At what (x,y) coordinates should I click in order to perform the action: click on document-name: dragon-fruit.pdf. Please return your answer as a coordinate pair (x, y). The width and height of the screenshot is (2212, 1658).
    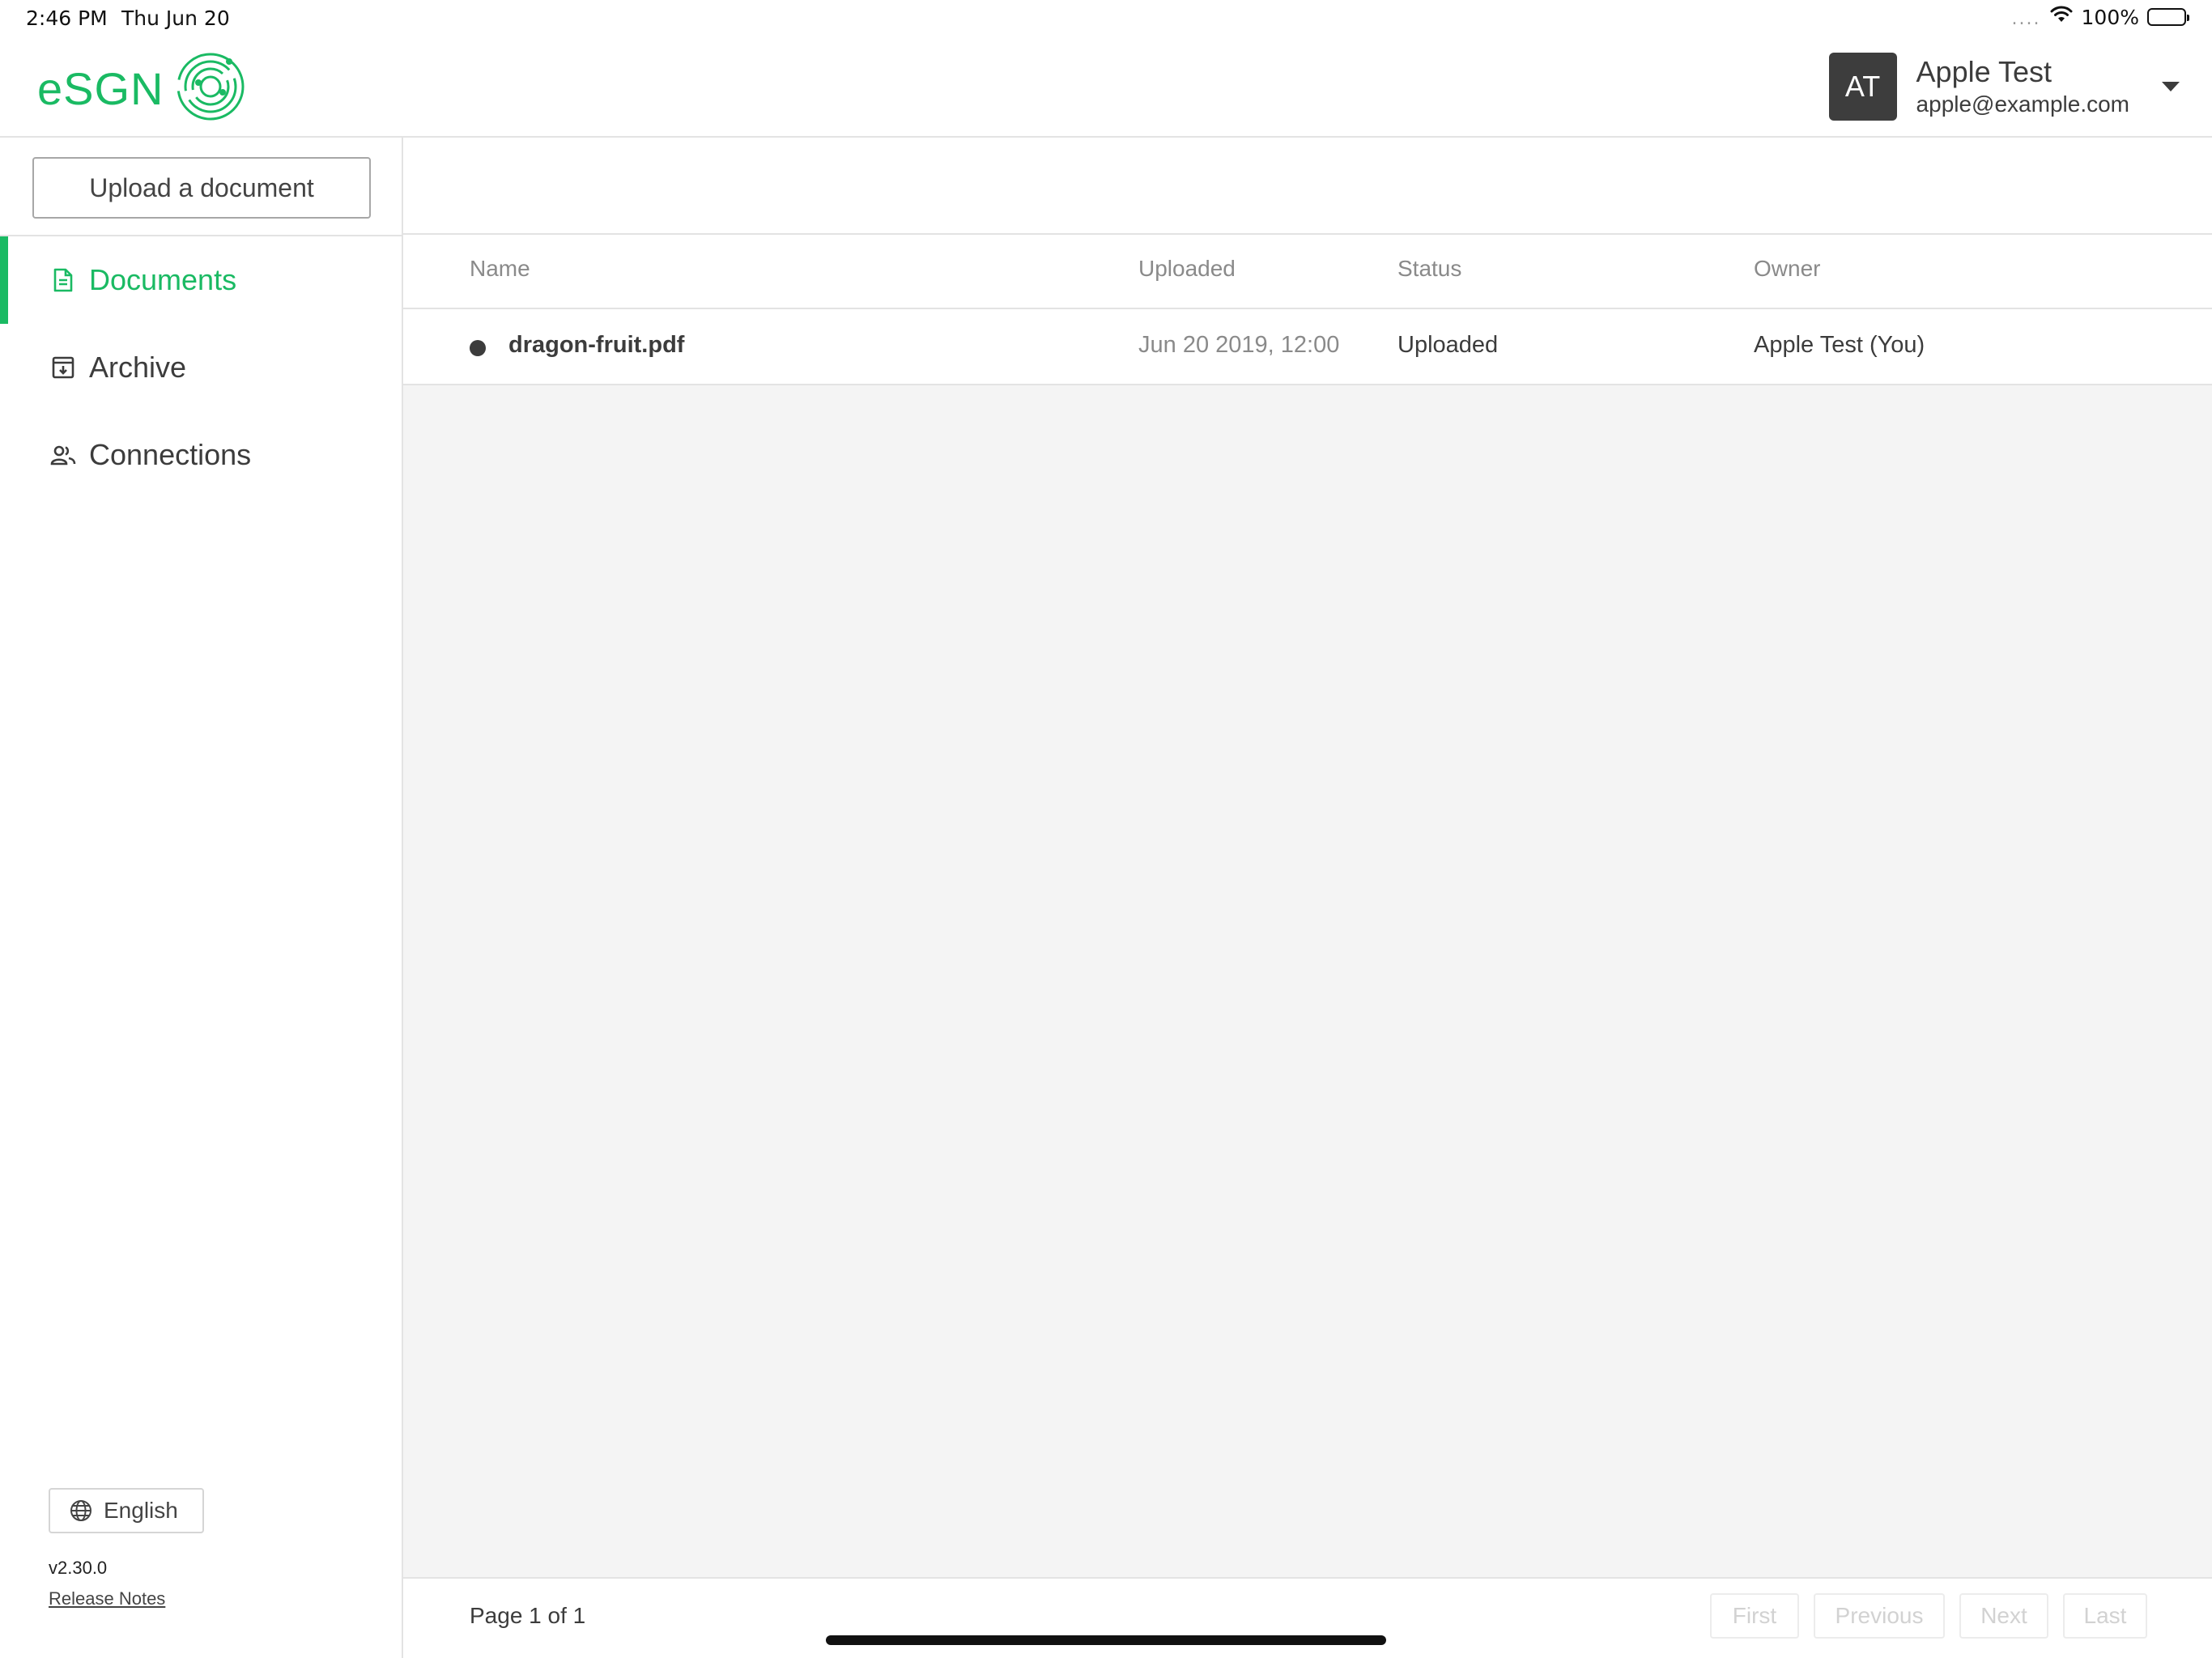
    Looking at the image, I should click on (596, 345).